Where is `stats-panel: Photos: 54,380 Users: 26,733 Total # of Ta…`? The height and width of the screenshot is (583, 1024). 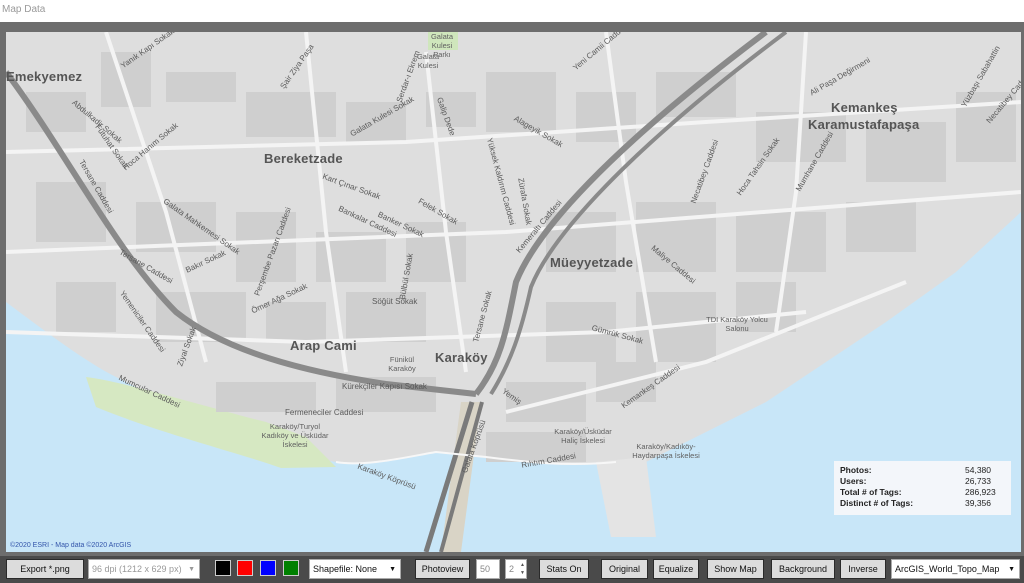 stats-panel: Photos: 54,380 Users: 26,733 Total # of Ta… is located at coordinates (922, 488).